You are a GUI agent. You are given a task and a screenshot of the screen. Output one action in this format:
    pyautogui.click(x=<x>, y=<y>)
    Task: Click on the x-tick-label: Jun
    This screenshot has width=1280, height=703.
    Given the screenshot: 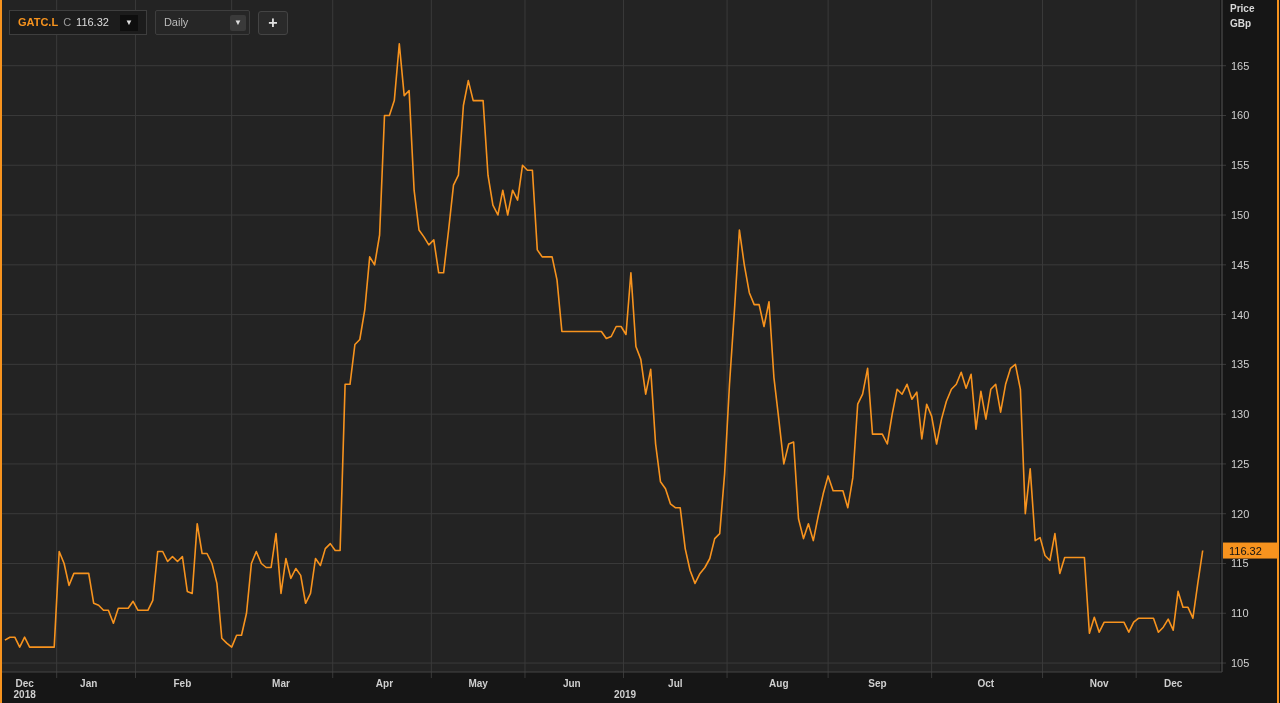 What is the action you would take?
    pyautogui.click(x=571, y=683)
    